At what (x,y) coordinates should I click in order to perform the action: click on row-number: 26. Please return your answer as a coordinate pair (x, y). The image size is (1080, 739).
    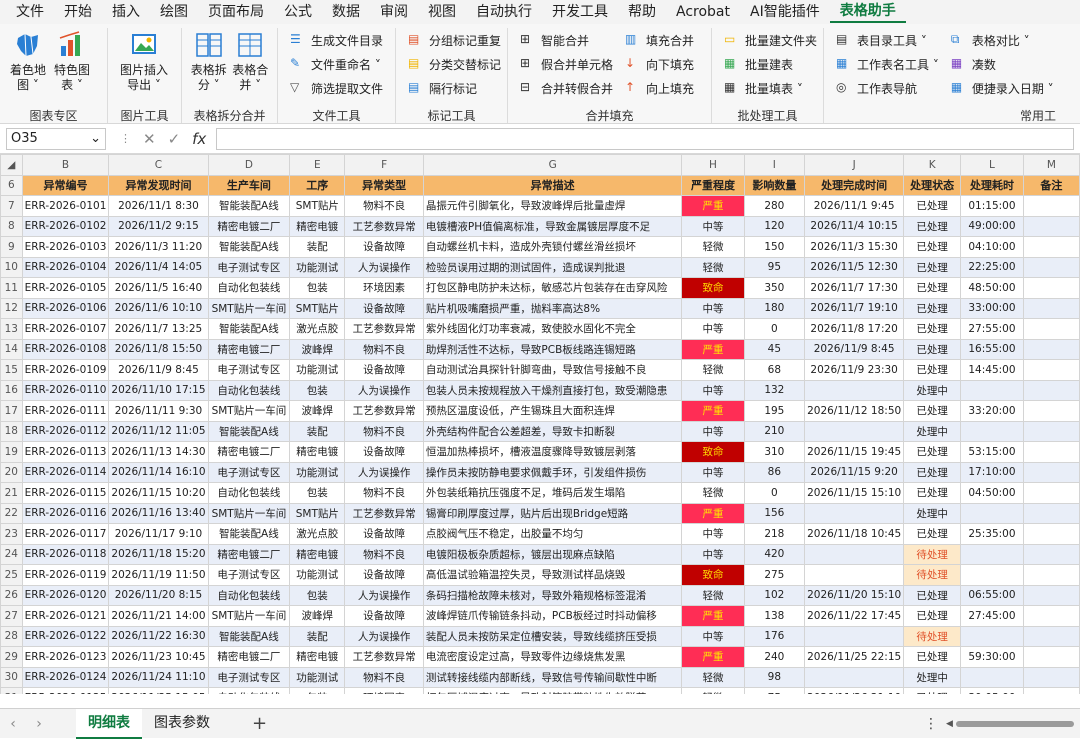
    Looking at the image, I should click on (11, 595).